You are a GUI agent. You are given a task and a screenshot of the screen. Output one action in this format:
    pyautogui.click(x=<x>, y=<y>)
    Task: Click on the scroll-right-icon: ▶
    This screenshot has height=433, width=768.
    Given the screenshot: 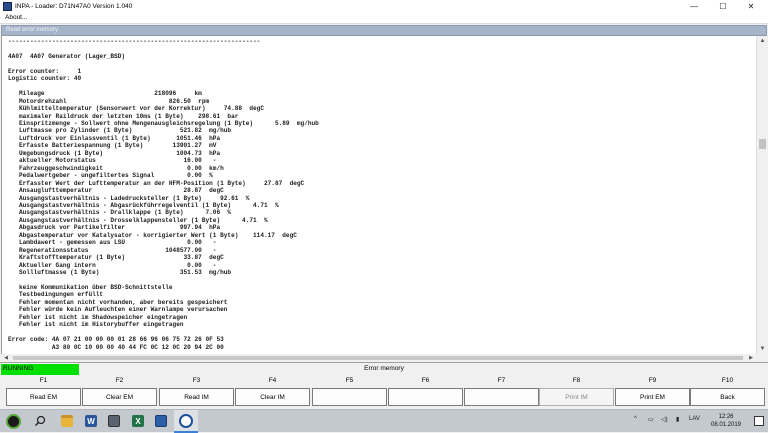 What is the action you would take?
    pyautogui.click(x=751, y=358)
    